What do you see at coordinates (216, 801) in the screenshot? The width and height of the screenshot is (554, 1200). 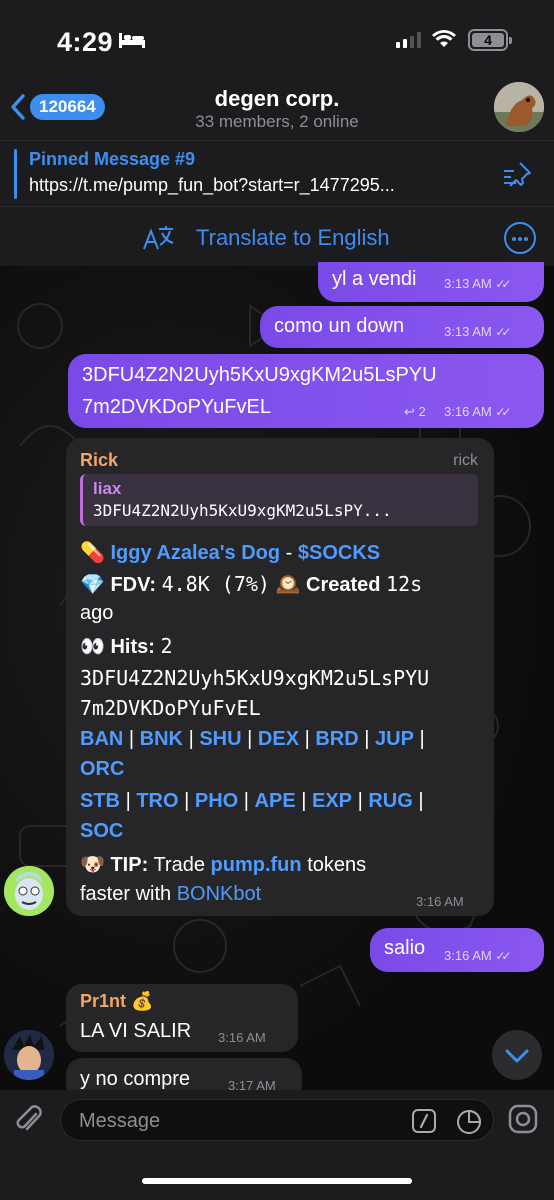 I see `link-pho: PHO` at bounding box center [216, 801].